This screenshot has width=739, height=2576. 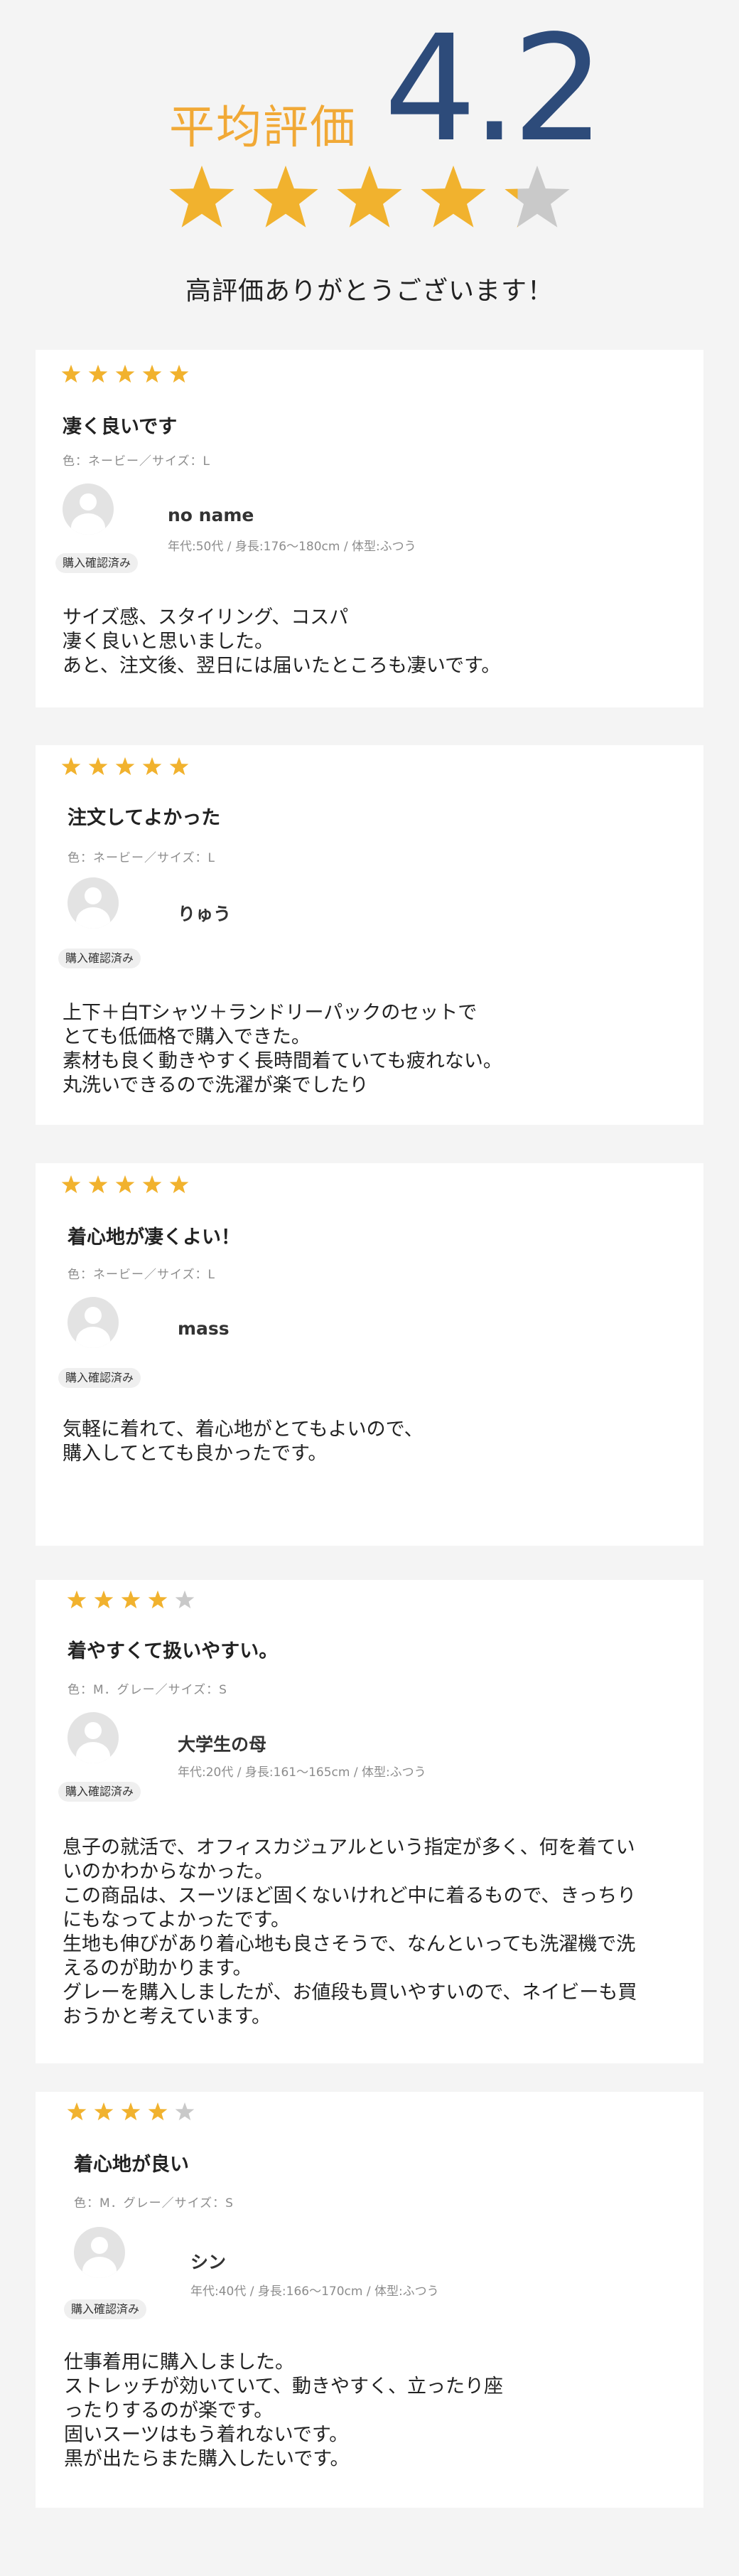 I want to click on reviewer-name: no name, so click(x=211, y=515).